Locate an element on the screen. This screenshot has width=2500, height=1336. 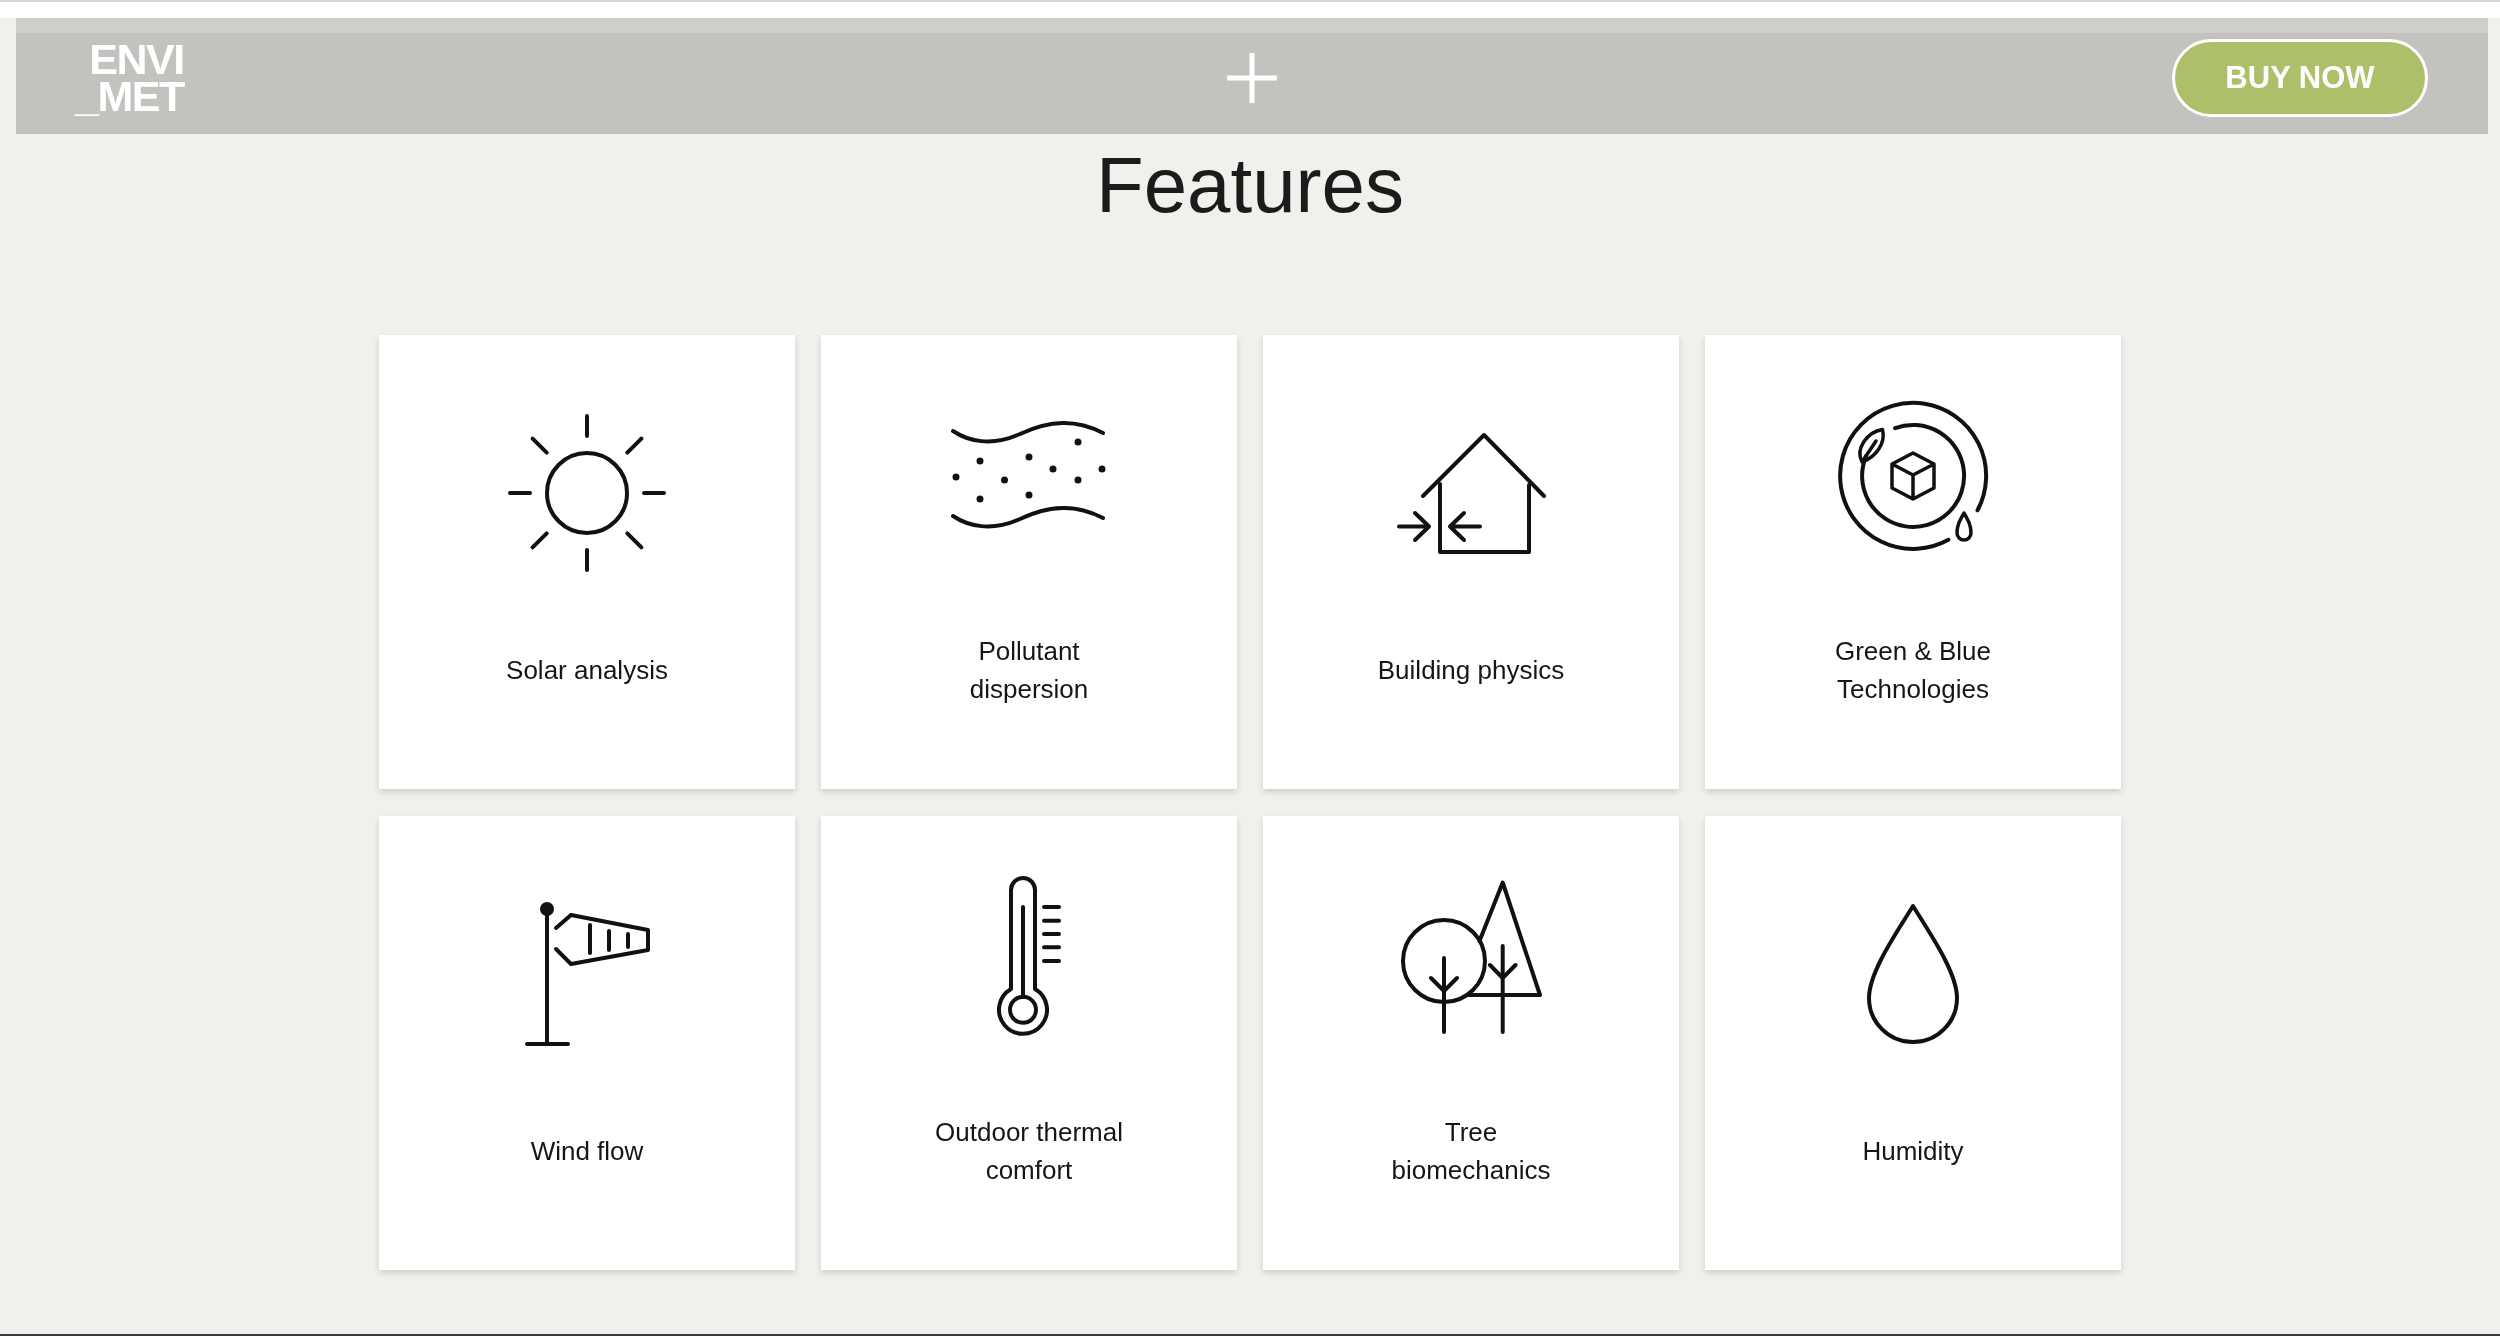
feature-label: Tree biomechanics is located at coordinates (1471, 1151).